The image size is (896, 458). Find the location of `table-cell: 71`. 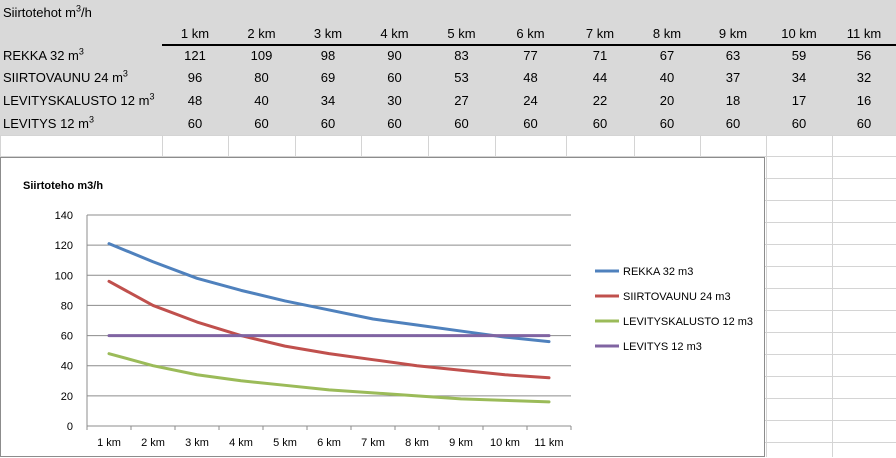

table-cell: 71 is located at coordinates (600, 56).